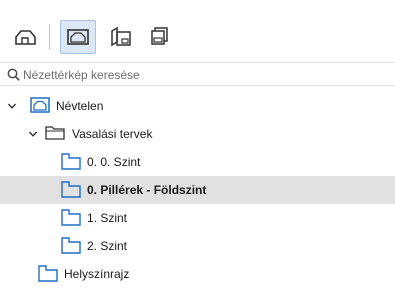  What do you see at coordinates (197, 246) in the screenshot?
I see `tree-item-view: 2. Szint` at bounding box center [197, 246].